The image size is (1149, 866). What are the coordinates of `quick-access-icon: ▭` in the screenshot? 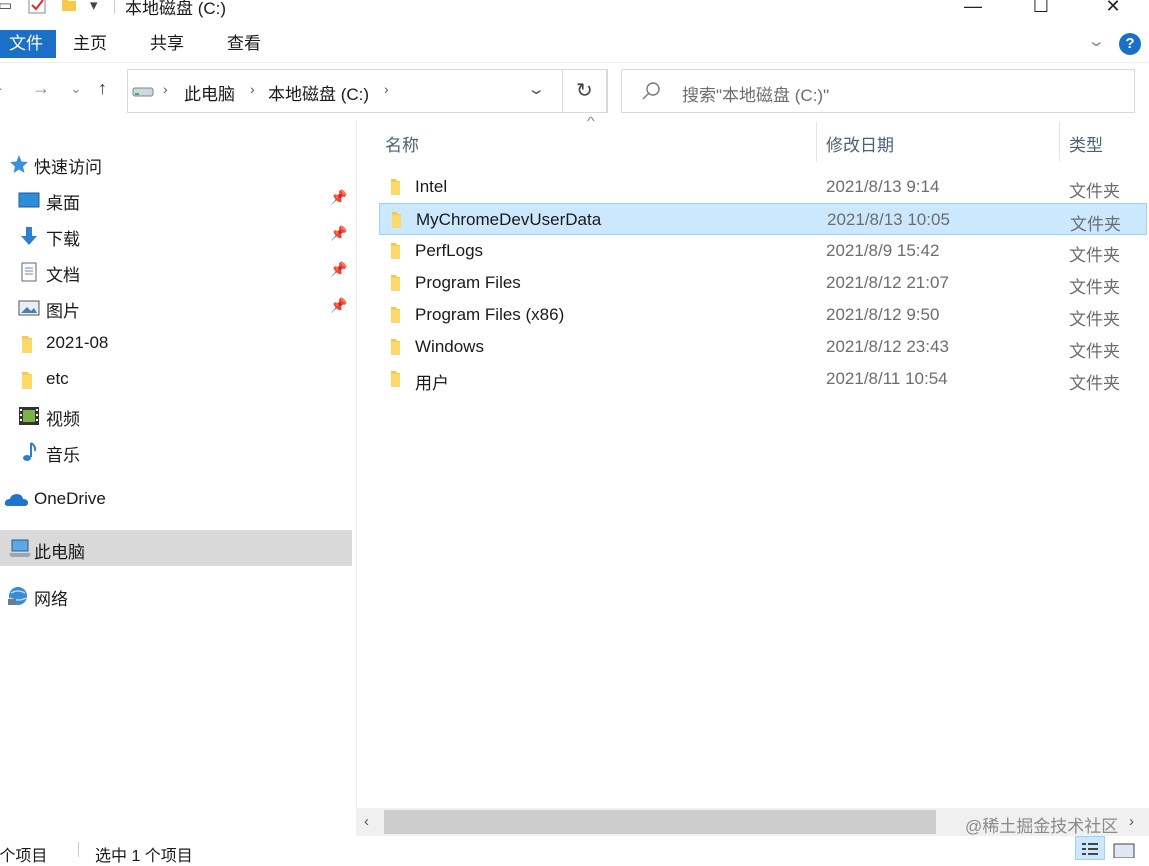 It's located at (6, 7).